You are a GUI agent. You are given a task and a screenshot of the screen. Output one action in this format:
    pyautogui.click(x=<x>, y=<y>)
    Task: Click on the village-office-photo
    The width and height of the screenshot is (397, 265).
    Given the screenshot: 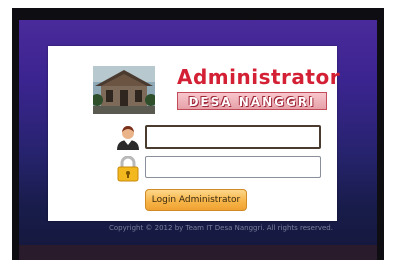 What is the action you would take?
    pyautogui.click(x=124, y=90)
    